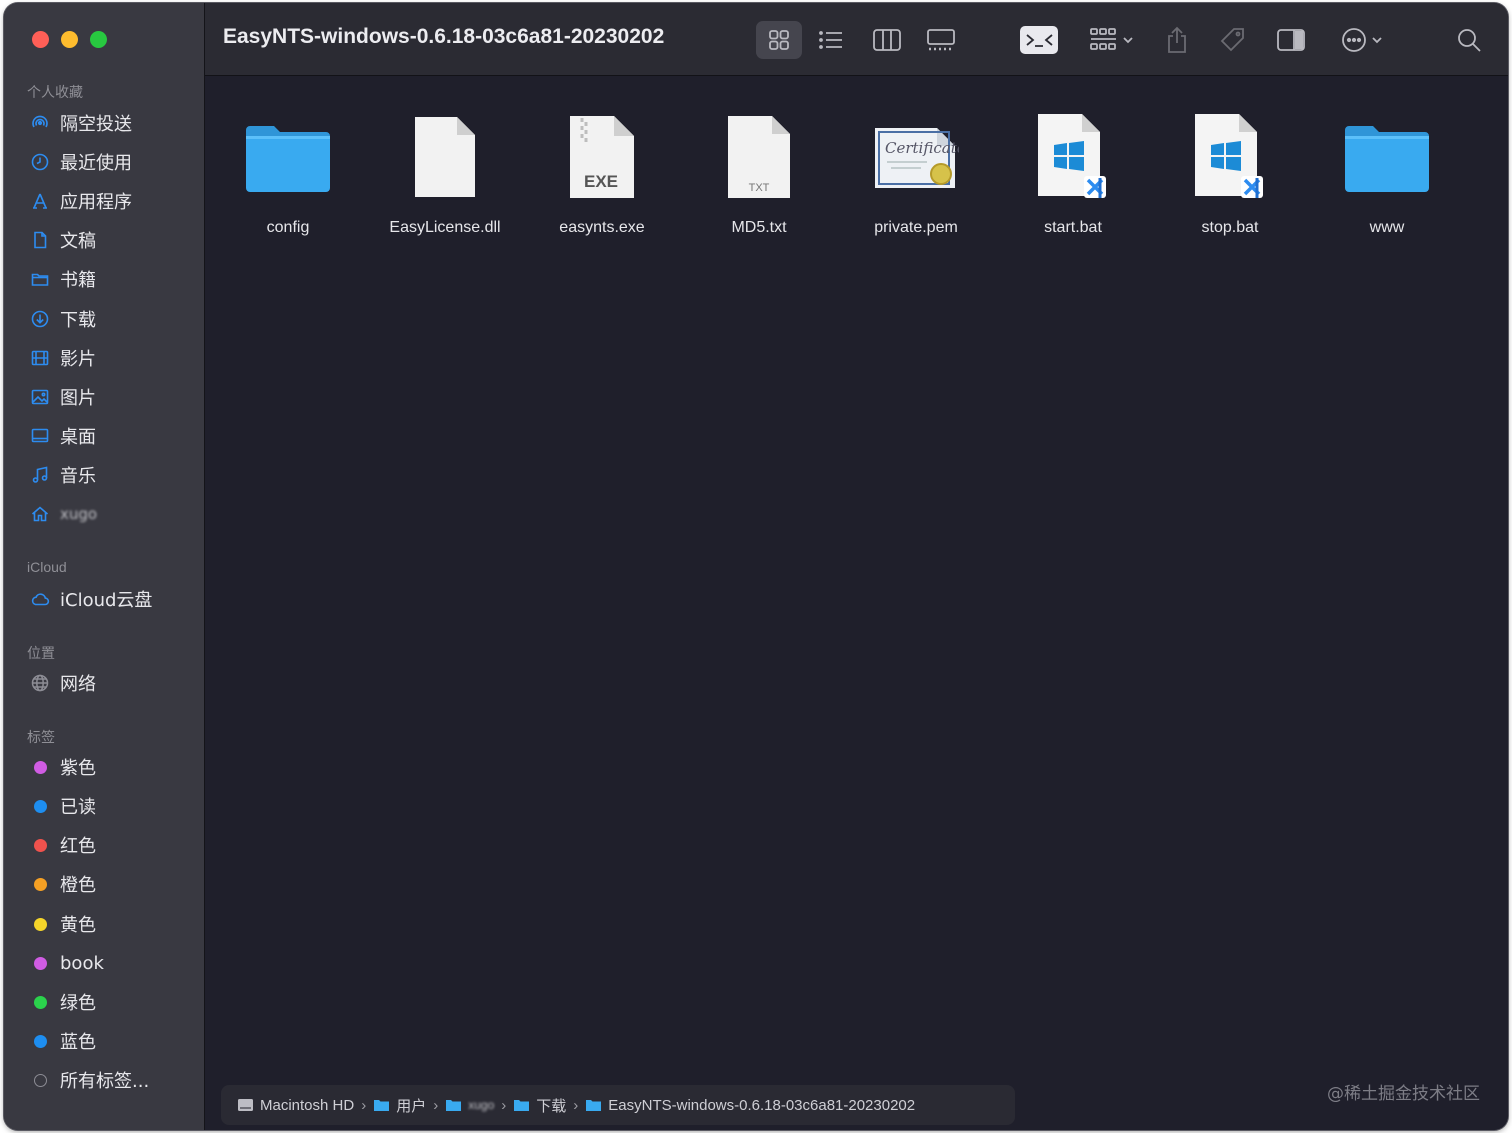 Image resolution: width=1512 pixels, height=1133 pixels. I want to click on sidebar-tag-red: 红色, so click(62, 845).